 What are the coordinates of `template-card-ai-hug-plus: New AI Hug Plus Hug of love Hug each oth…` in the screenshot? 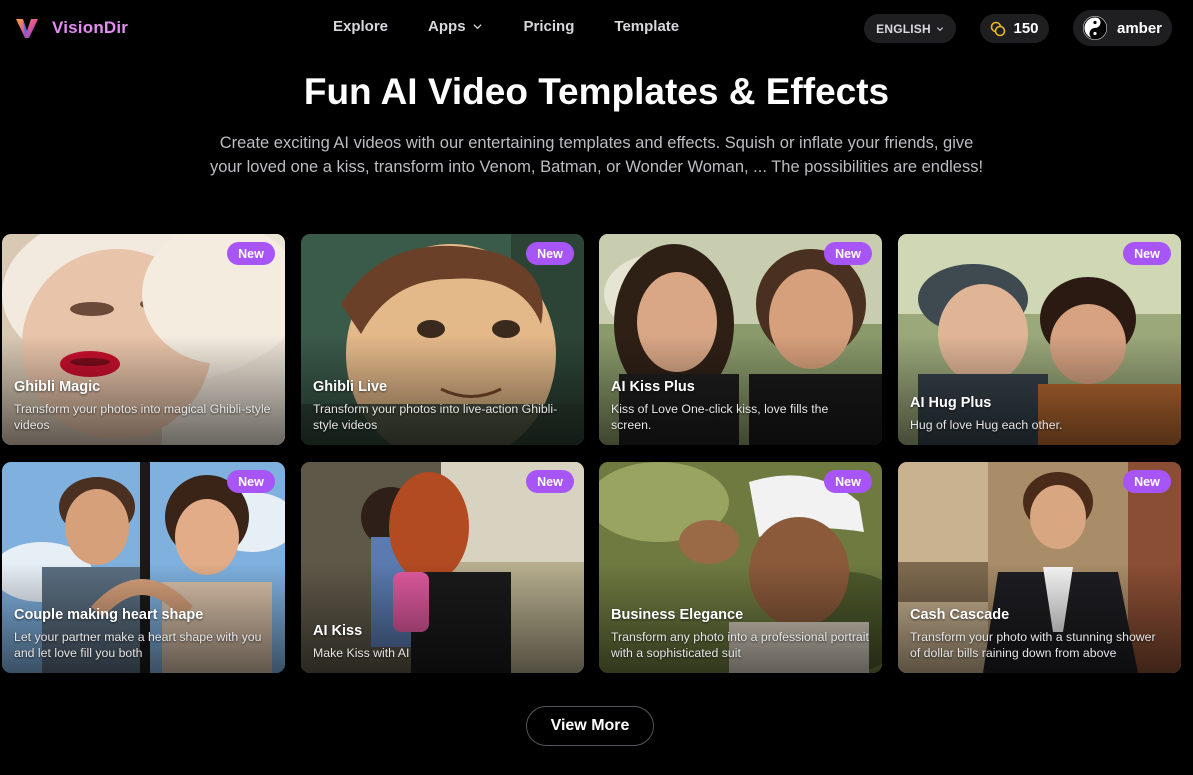 It's located at (1039, 339).